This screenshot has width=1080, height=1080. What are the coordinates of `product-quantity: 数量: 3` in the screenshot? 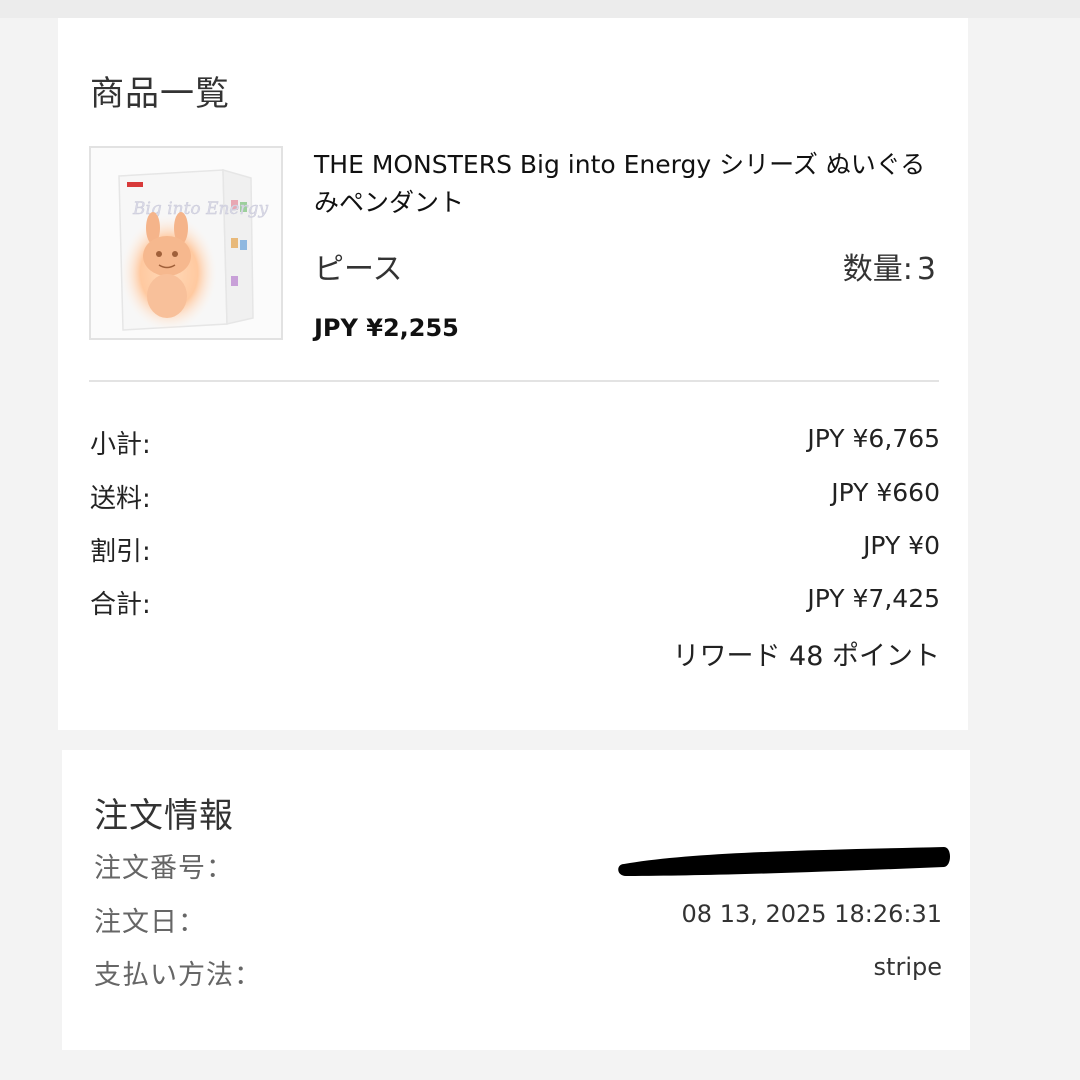 It's located at (887, 266).